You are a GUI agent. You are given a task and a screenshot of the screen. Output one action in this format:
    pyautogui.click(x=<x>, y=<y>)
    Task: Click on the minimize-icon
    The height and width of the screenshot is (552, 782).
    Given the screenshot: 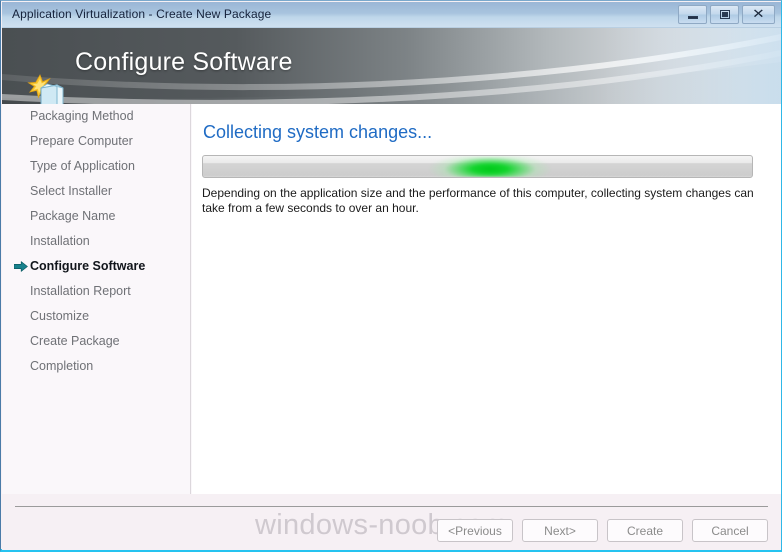 What is the action you would take?
    pyautogui.click(x=692, y=17)
    